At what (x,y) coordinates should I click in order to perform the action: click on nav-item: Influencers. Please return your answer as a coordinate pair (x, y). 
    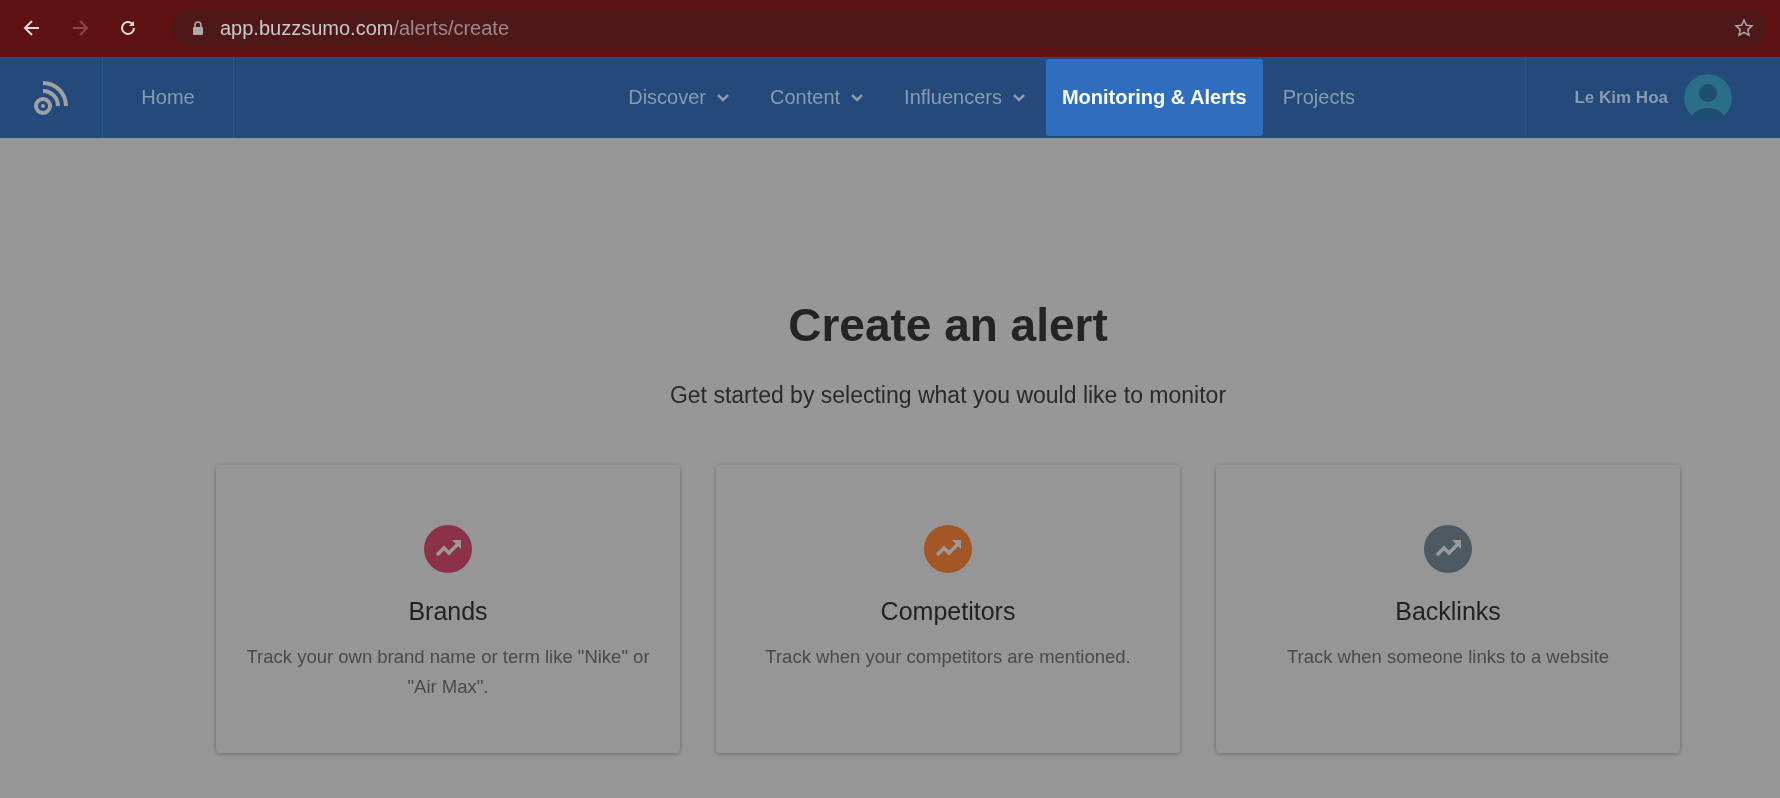
    Looking at the image, I should click on (965, 97).